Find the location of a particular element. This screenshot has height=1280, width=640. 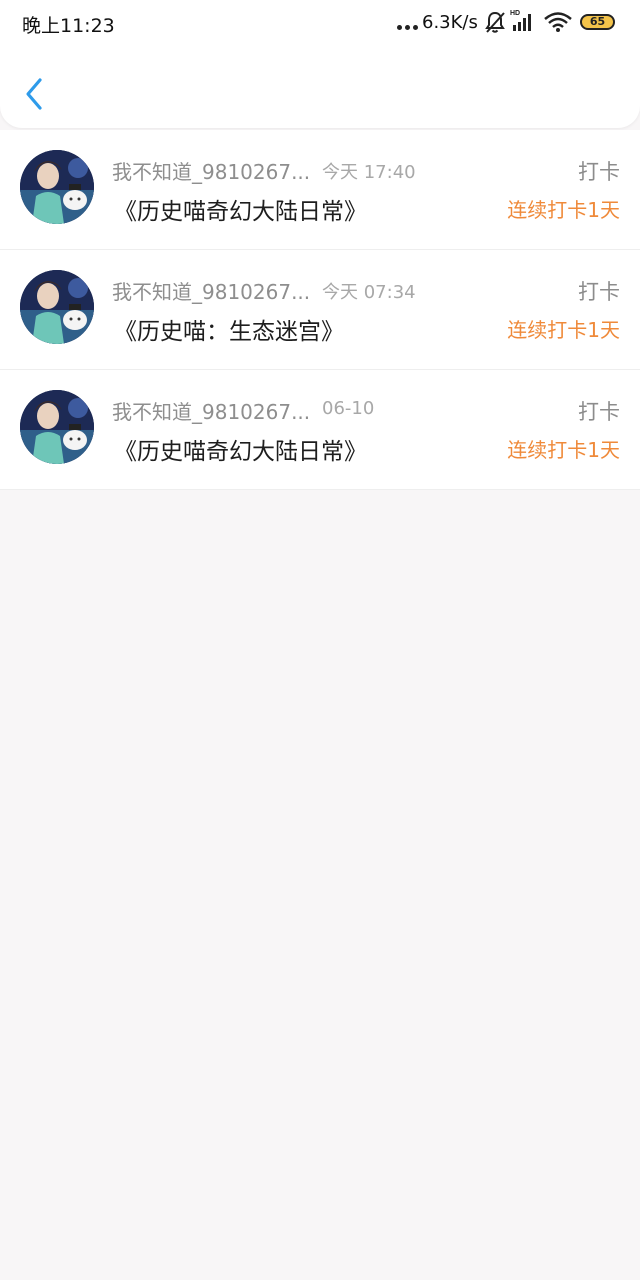

top-bar: 晚上11:23 6.3K/s HD 65 is located at coordinates (320, 64).